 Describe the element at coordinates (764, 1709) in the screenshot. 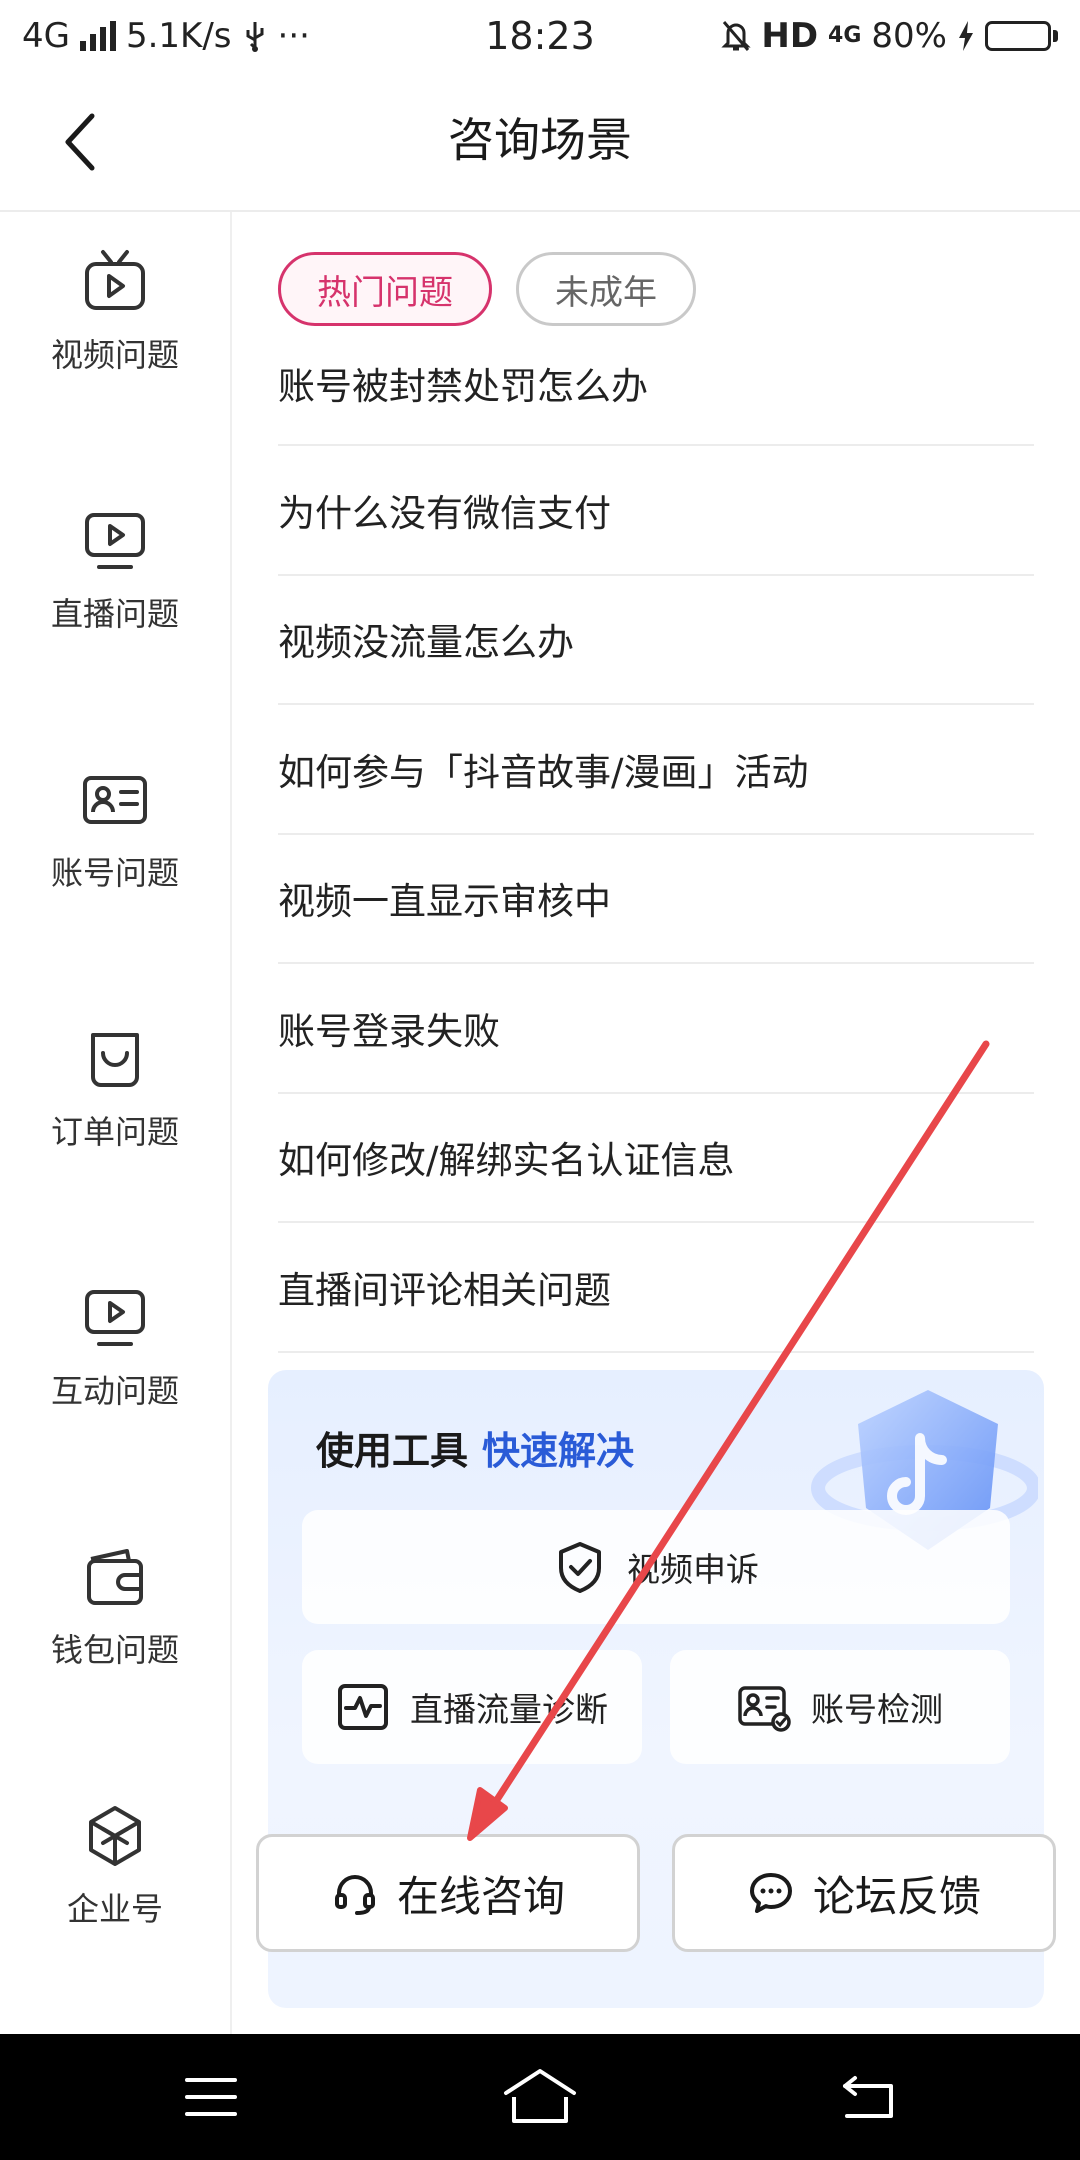

I see `id-card-check-icon` at that location.